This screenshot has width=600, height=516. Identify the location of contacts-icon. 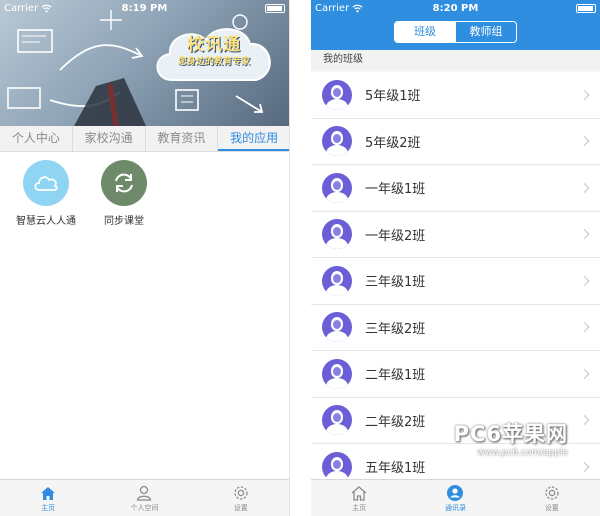
(455, 492).